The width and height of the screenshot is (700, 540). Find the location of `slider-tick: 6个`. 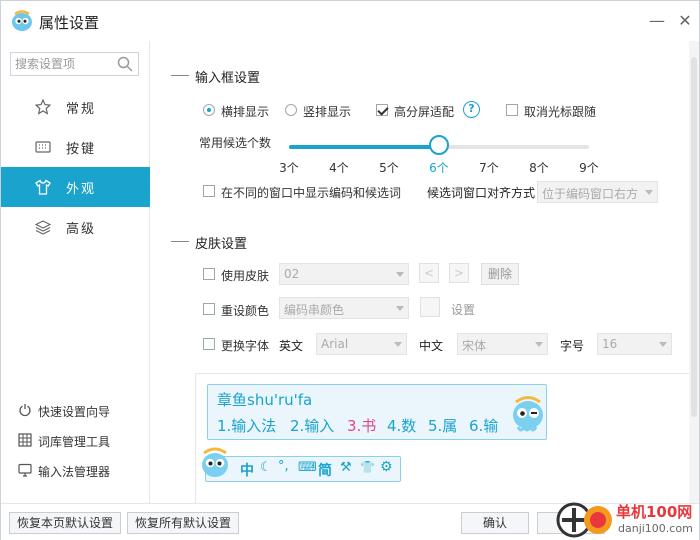

slider-tick: 6个 is located at coordinates (439, 167).